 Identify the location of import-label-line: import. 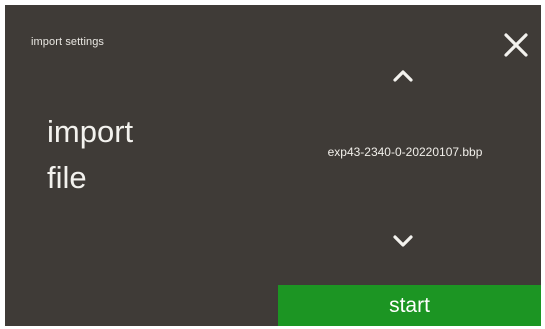
(90, 131).